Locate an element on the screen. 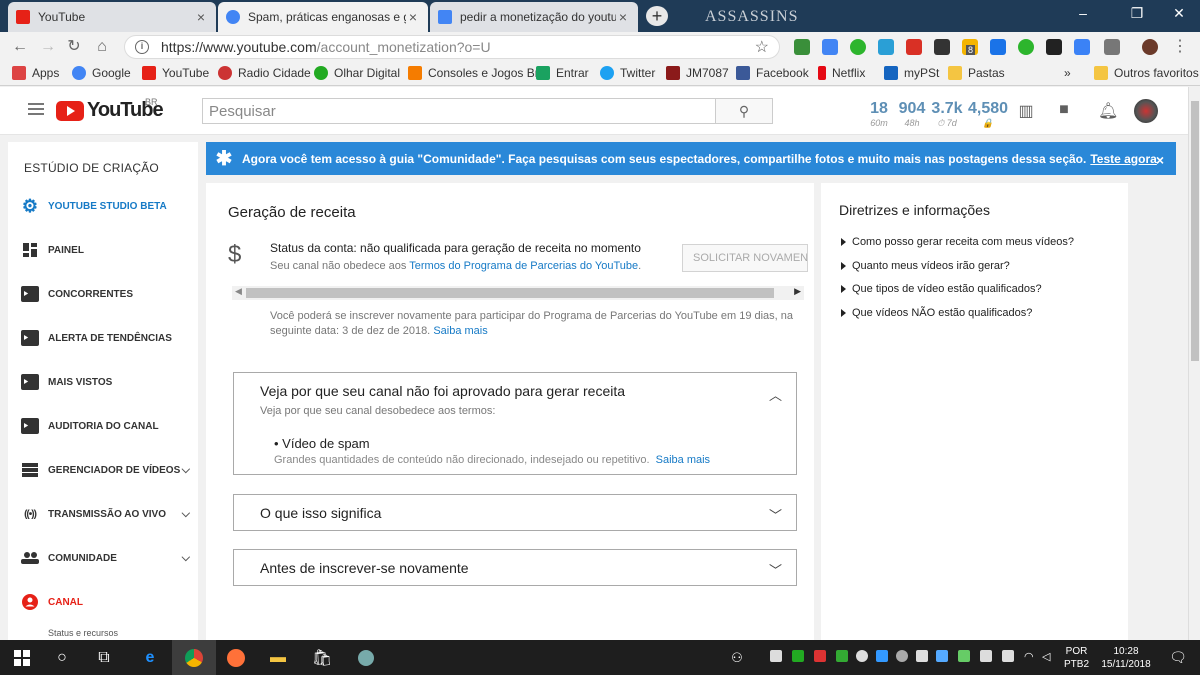 This screenshot has height=675, width=1200. guideline-link-4: Que vídeos NÃO estão qualificados? is located at coordinates (936, 313).